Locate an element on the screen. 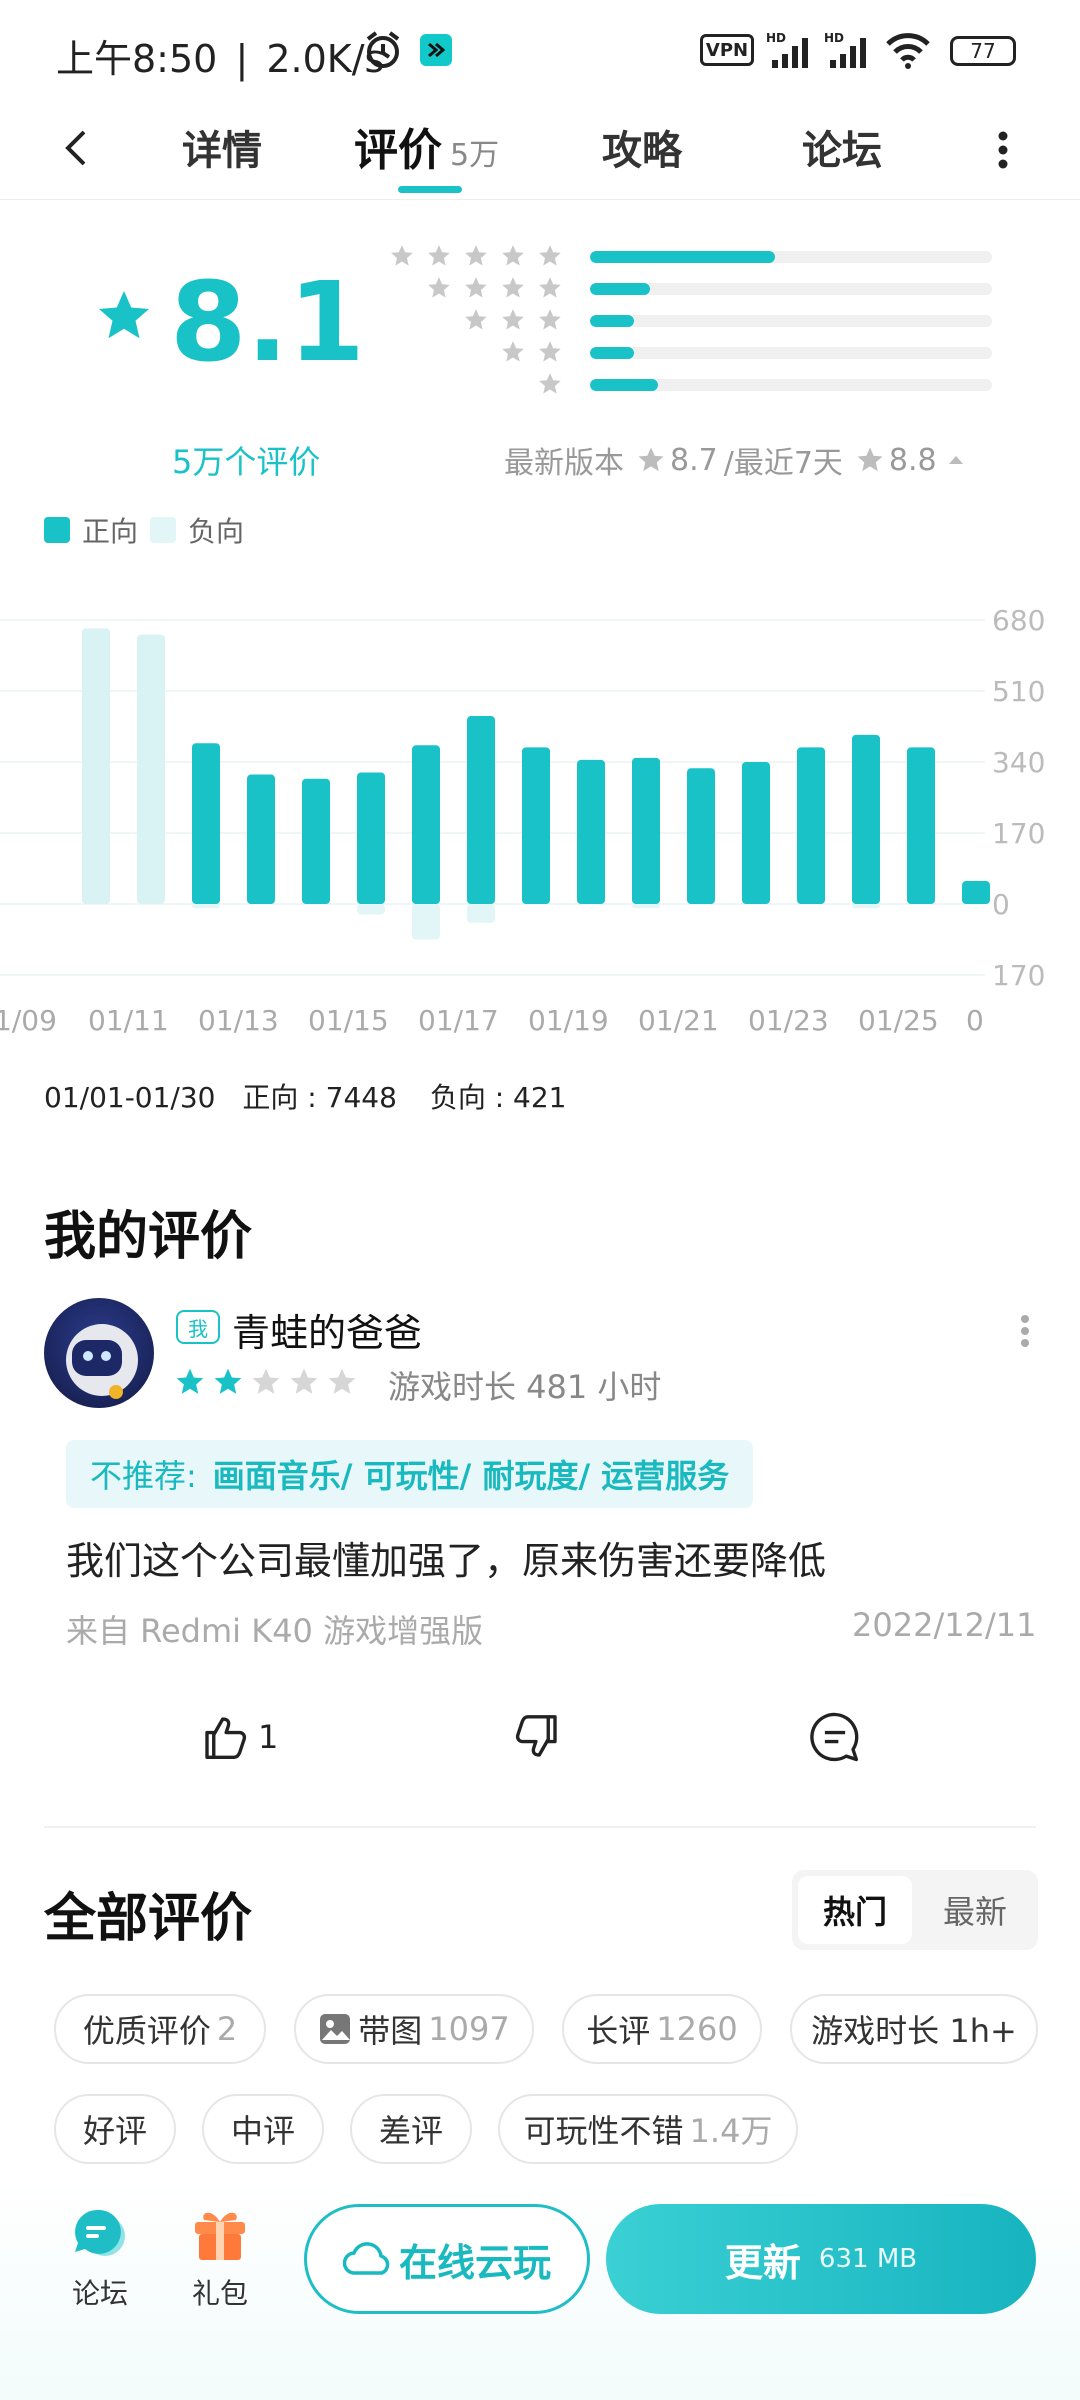 The width and height of the screenshot is (1080, 2400). x-tick-label: 01/19 is located at coordinates (568, 1020).